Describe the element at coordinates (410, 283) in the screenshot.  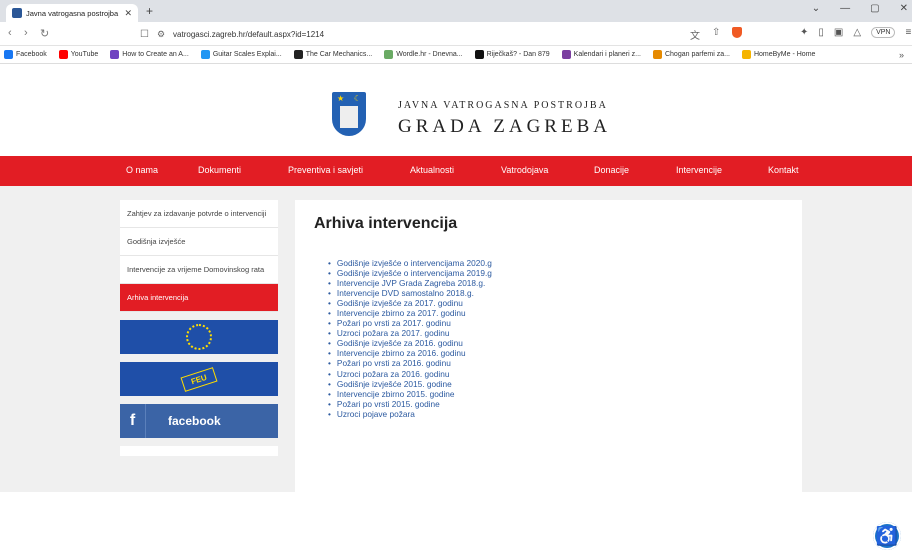
I see `archive-link: Intervencije JVP Grada Zagreba 2018.g.` at that location.